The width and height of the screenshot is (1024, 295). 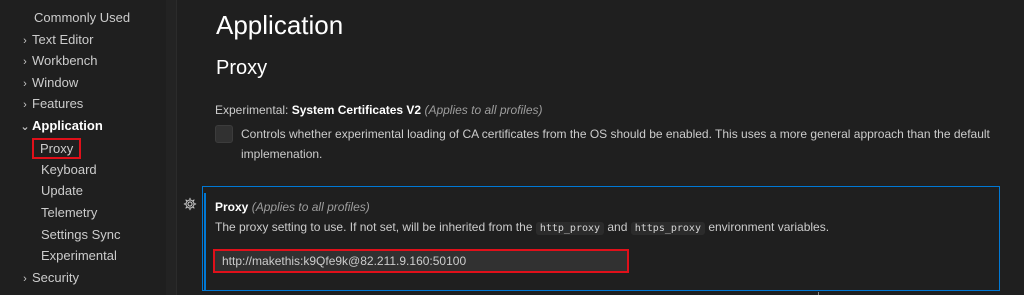 I want to click on toc-item-label: Keyboard, so click(x=69, y=169).